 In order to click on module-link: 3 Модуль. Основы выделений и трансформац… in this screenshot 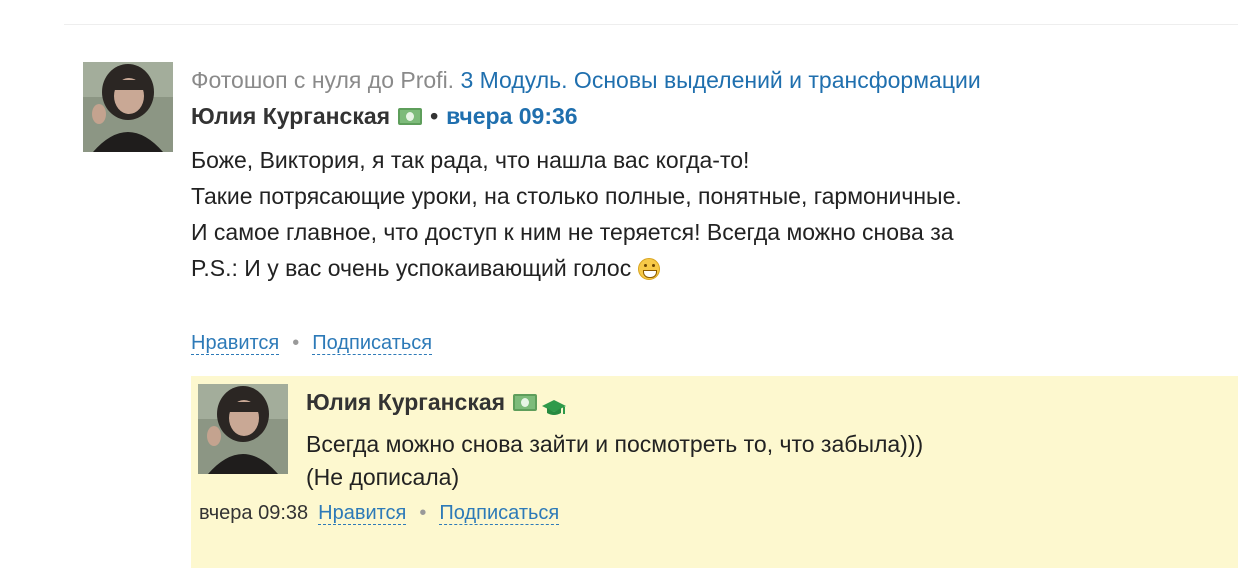, I will do `click(720, 80)`.